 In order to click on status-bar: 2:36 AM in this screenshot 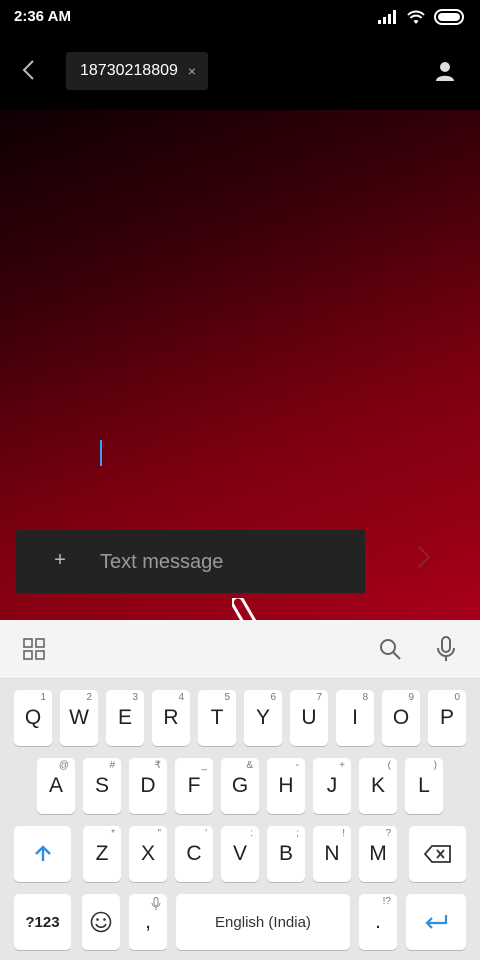, I will do `click(240, 17)`.